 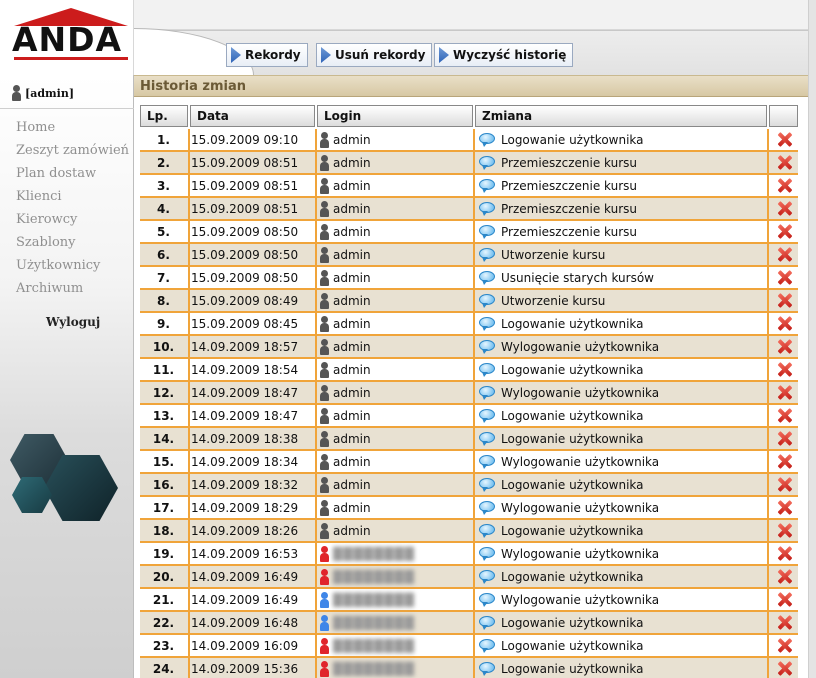 What do you see at coordinates (73, 322) in the screenshot?
I see `logout-link: Wyloguj` at bounding box center [73, 322].